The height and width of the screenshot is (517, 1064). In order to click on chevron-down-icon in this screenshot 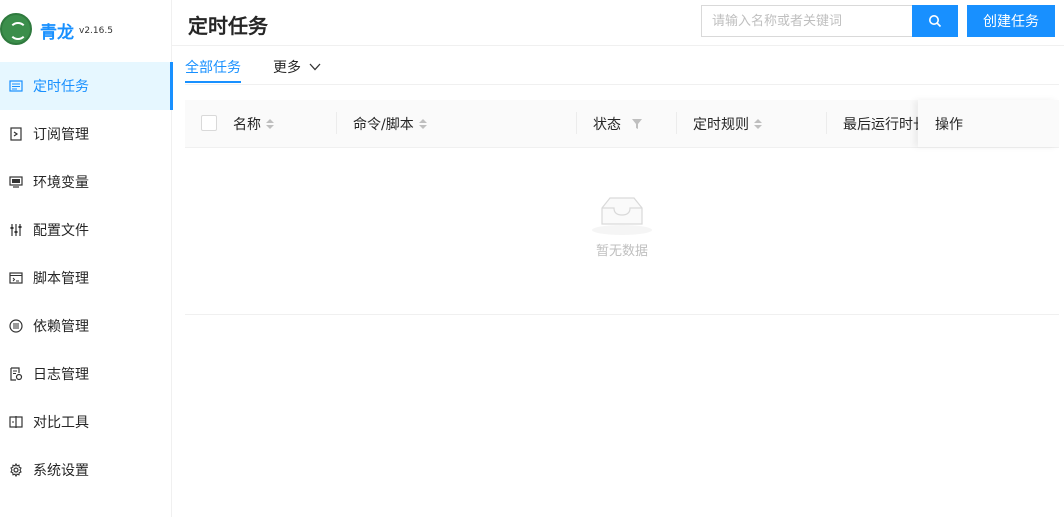, I will do `click(315, 67)`.